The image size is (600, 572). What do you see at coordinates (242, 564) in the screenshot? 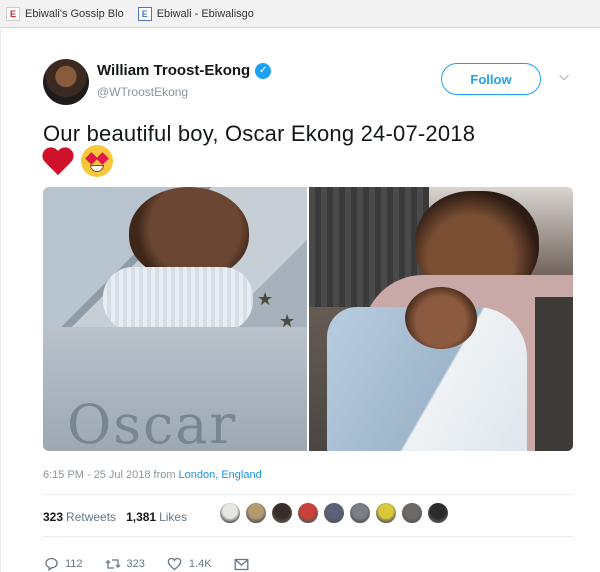
I see `envelope-icon` at bounding box center [242, 564].